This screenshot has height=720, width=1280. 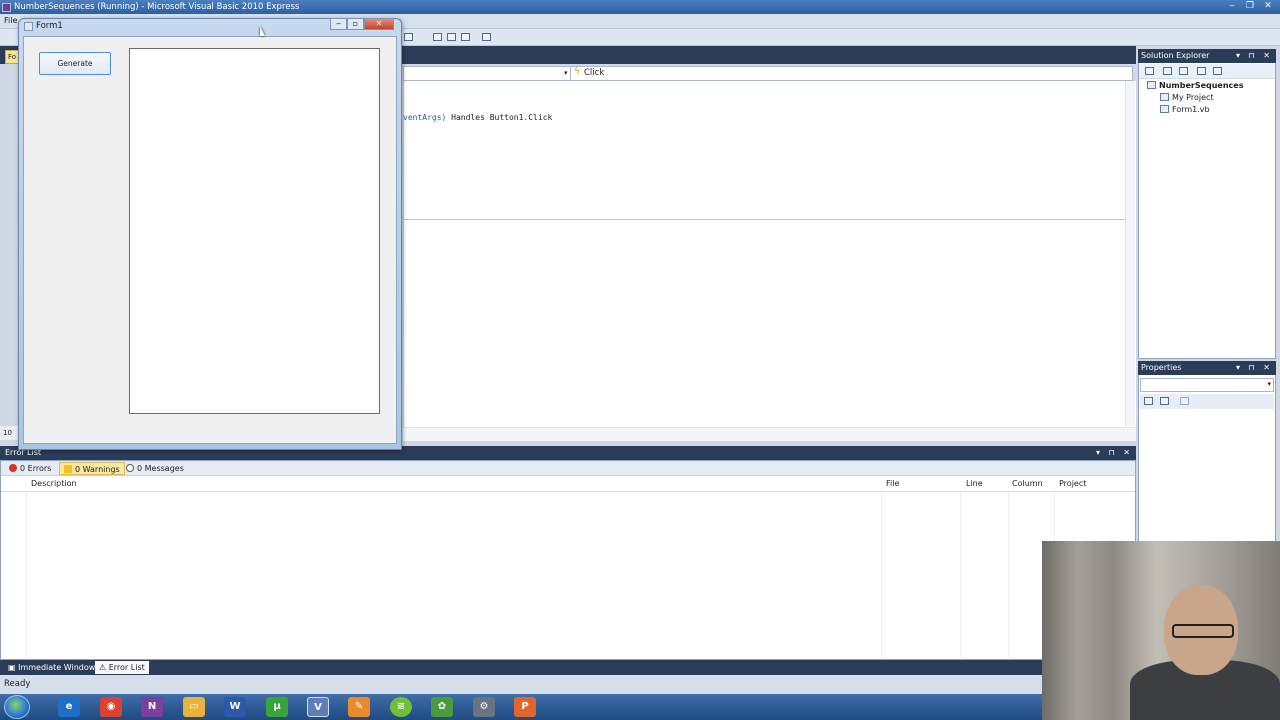 I want to click on presenter-glasses, so click(x=1203, y=631).